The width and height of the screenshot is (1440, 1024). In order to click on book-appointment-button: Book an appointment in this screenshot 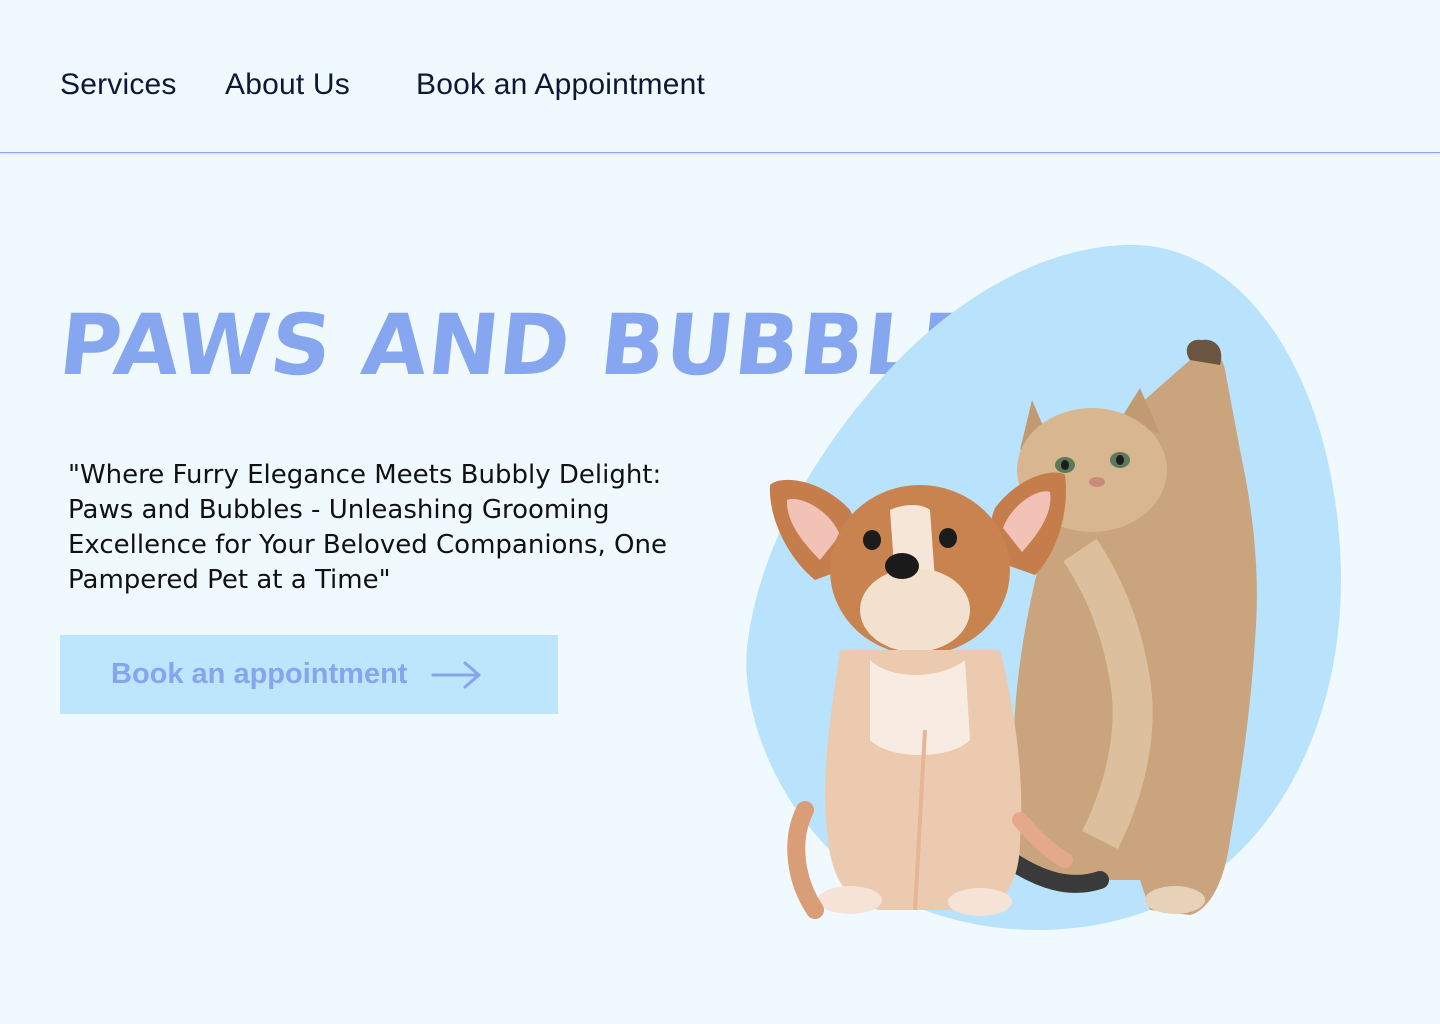, I will do `click(309, 674)`.